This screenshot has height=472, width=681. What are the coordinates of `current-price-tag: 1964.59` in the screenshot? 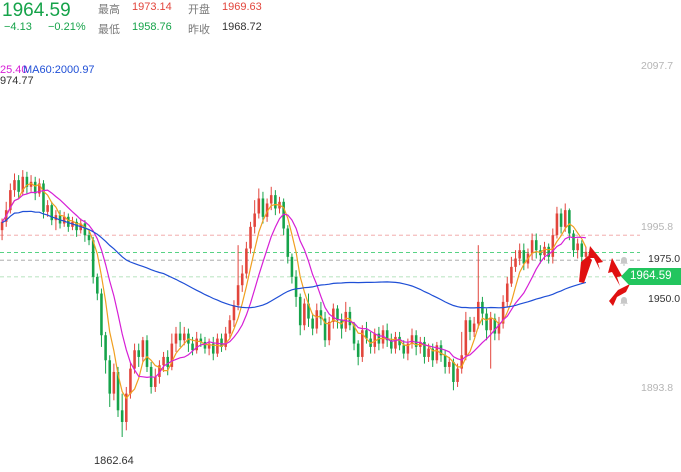 It's located at (651, 276).